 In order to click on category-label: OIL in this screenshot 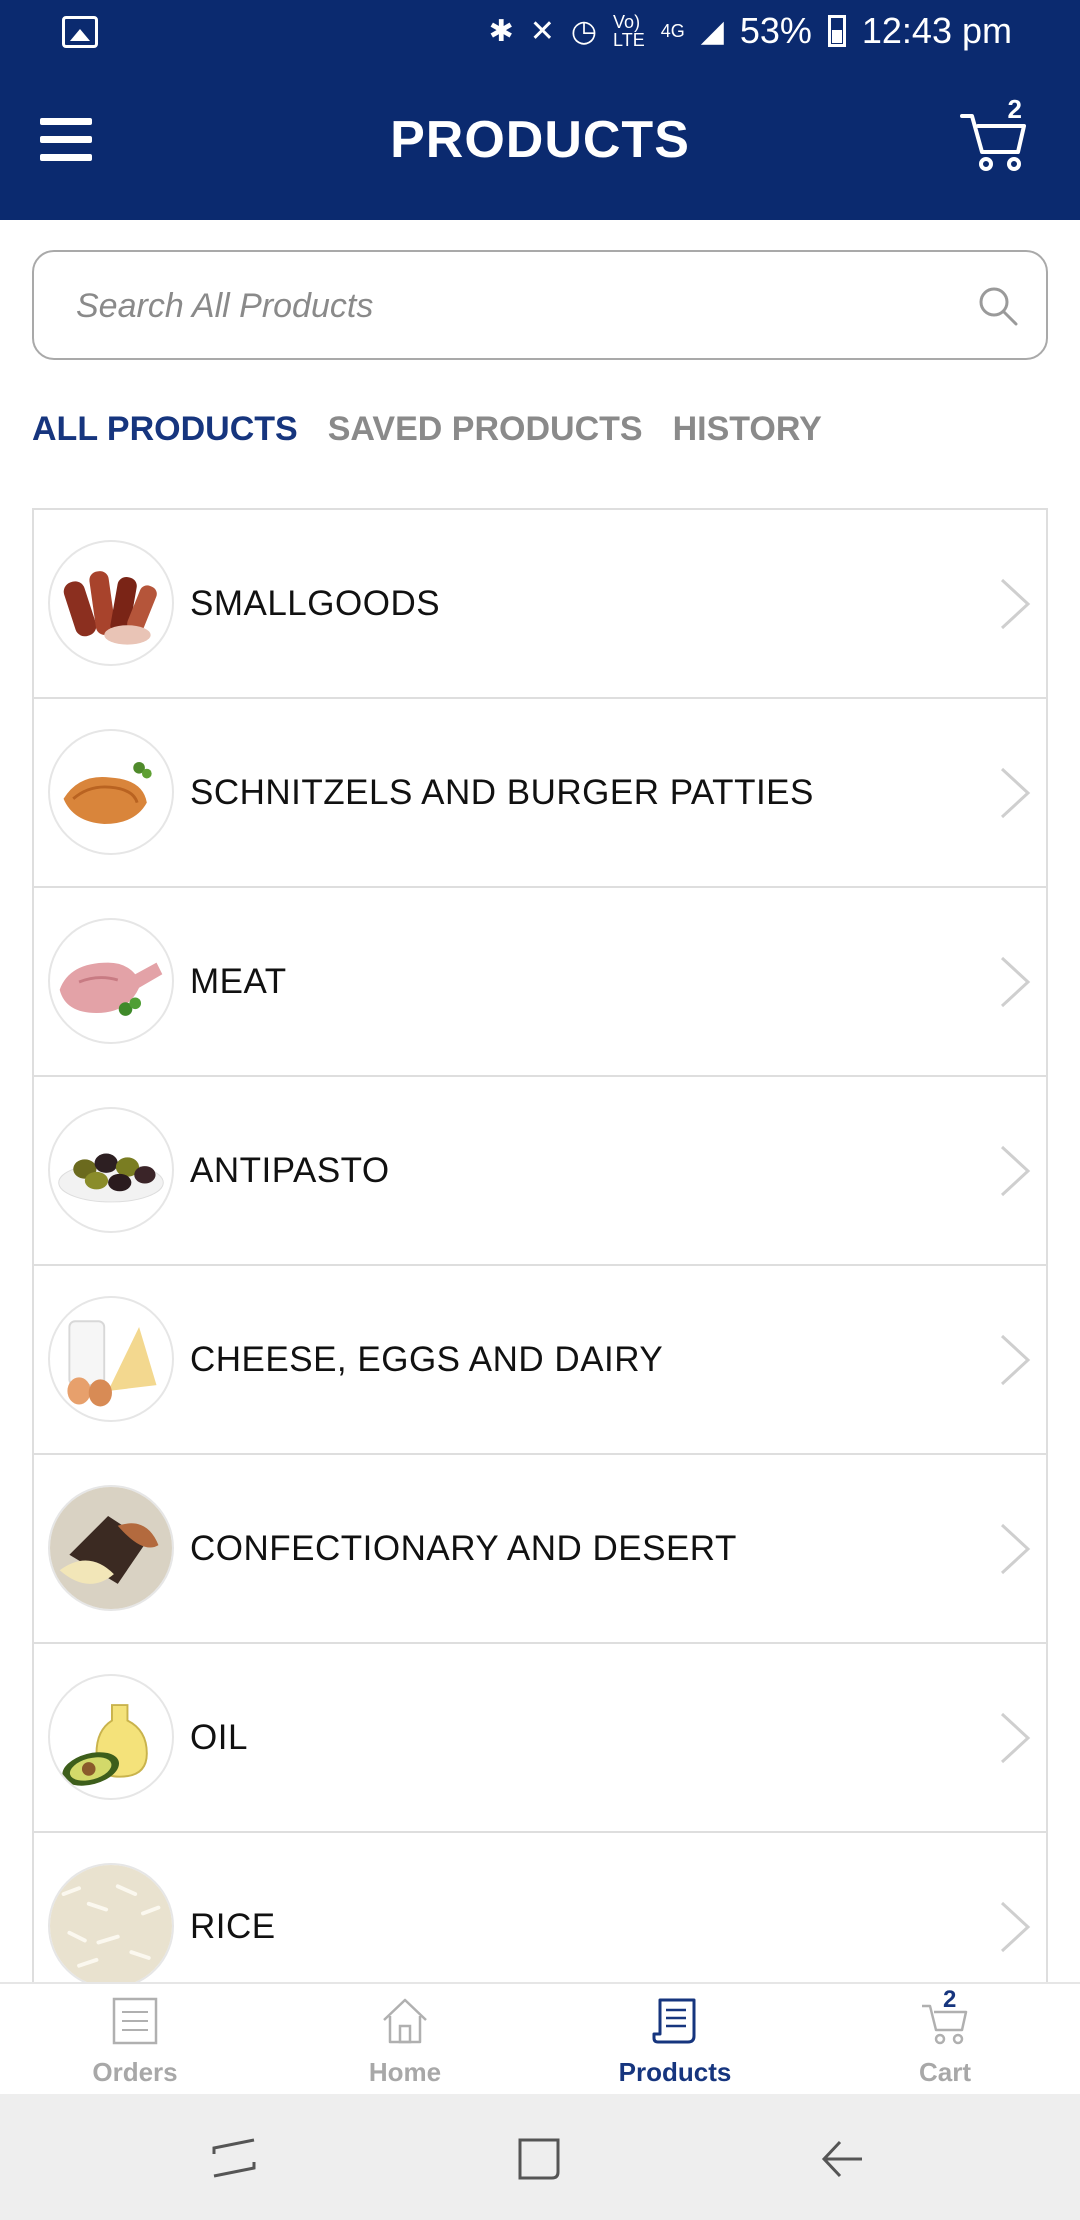, I will do `click(219, 1737)`.